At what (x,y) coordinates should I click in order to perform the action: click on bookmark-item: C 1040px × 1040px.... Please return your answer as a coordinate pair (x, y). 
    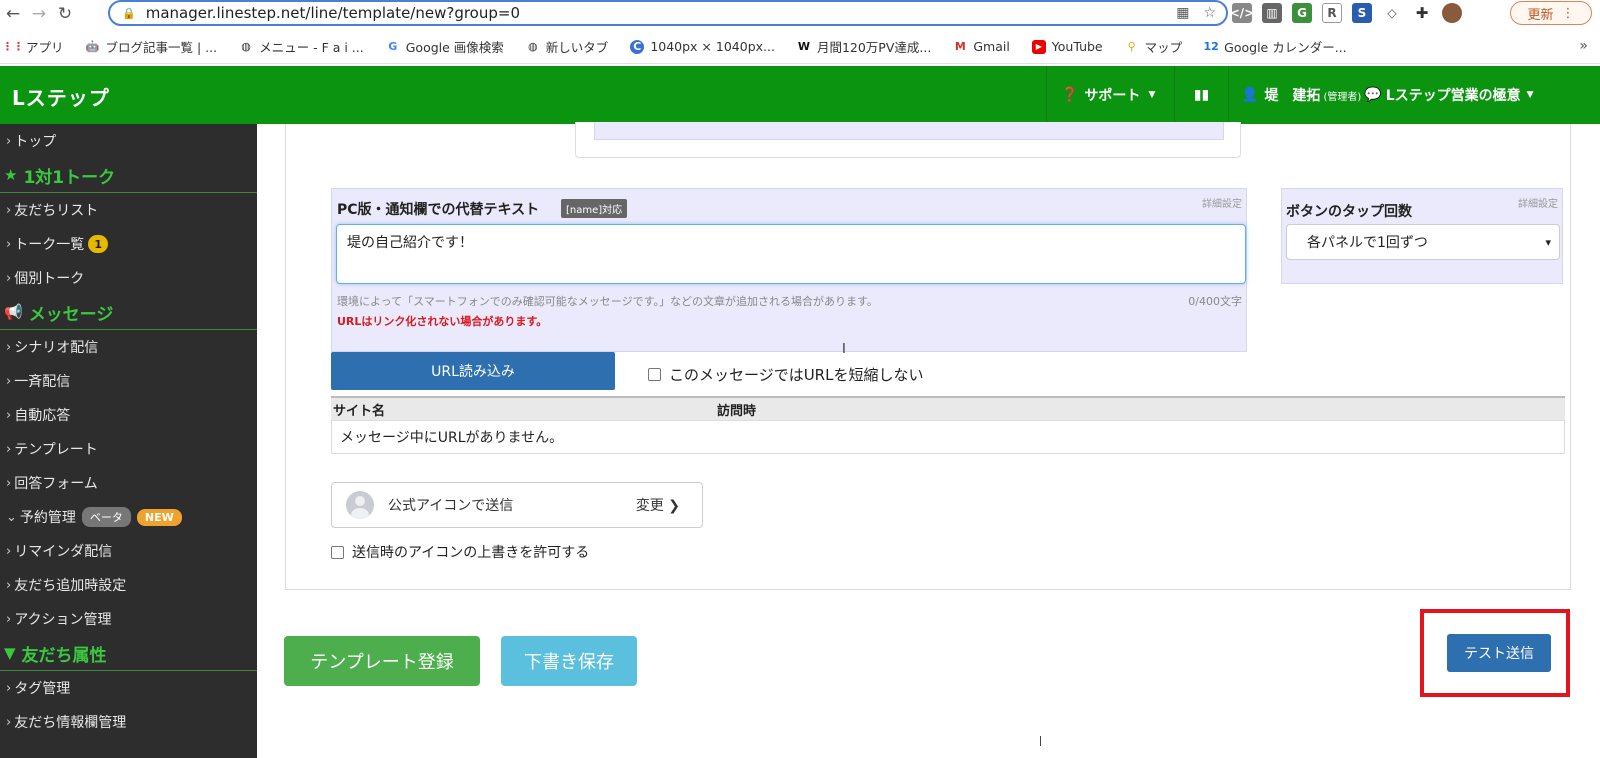
    Looking at the image, I should click on (702, 46).